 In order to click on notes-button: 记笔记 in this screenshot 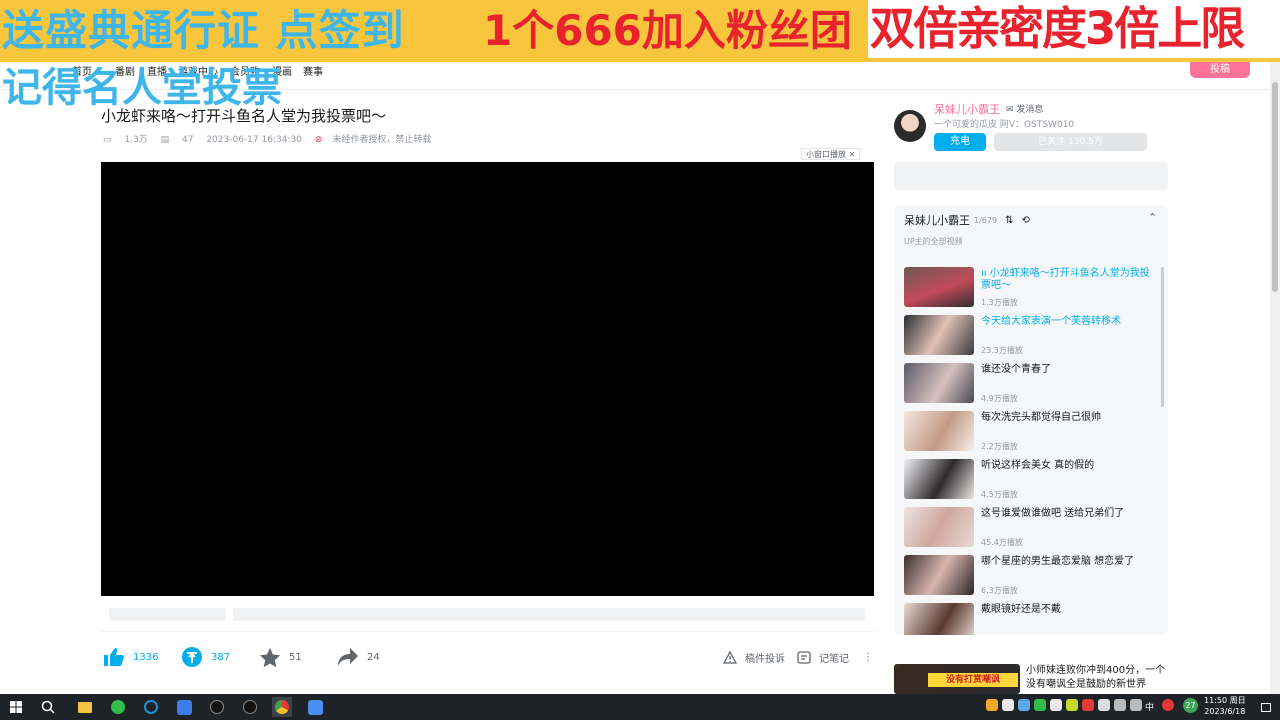, I will do `click(823, 657)`.